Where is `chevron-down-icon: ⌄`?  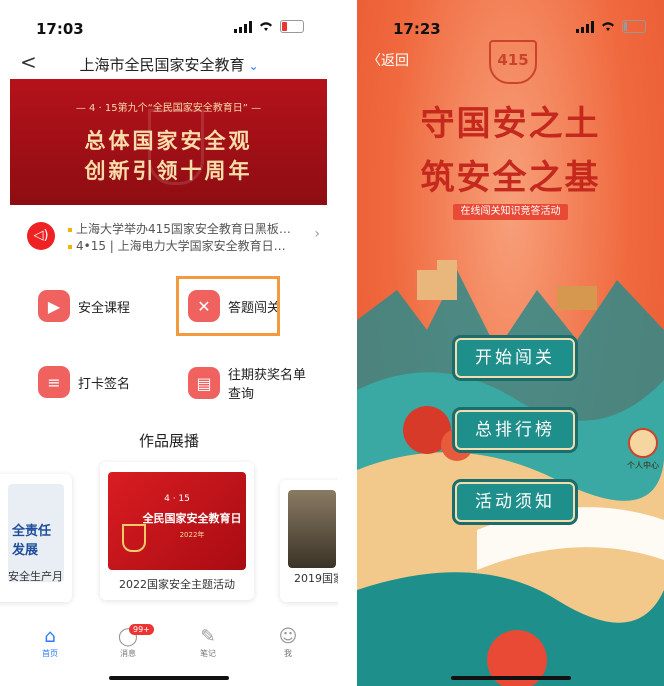 chevron-down-icon: ⌄ is located at coordinates (253, 66).